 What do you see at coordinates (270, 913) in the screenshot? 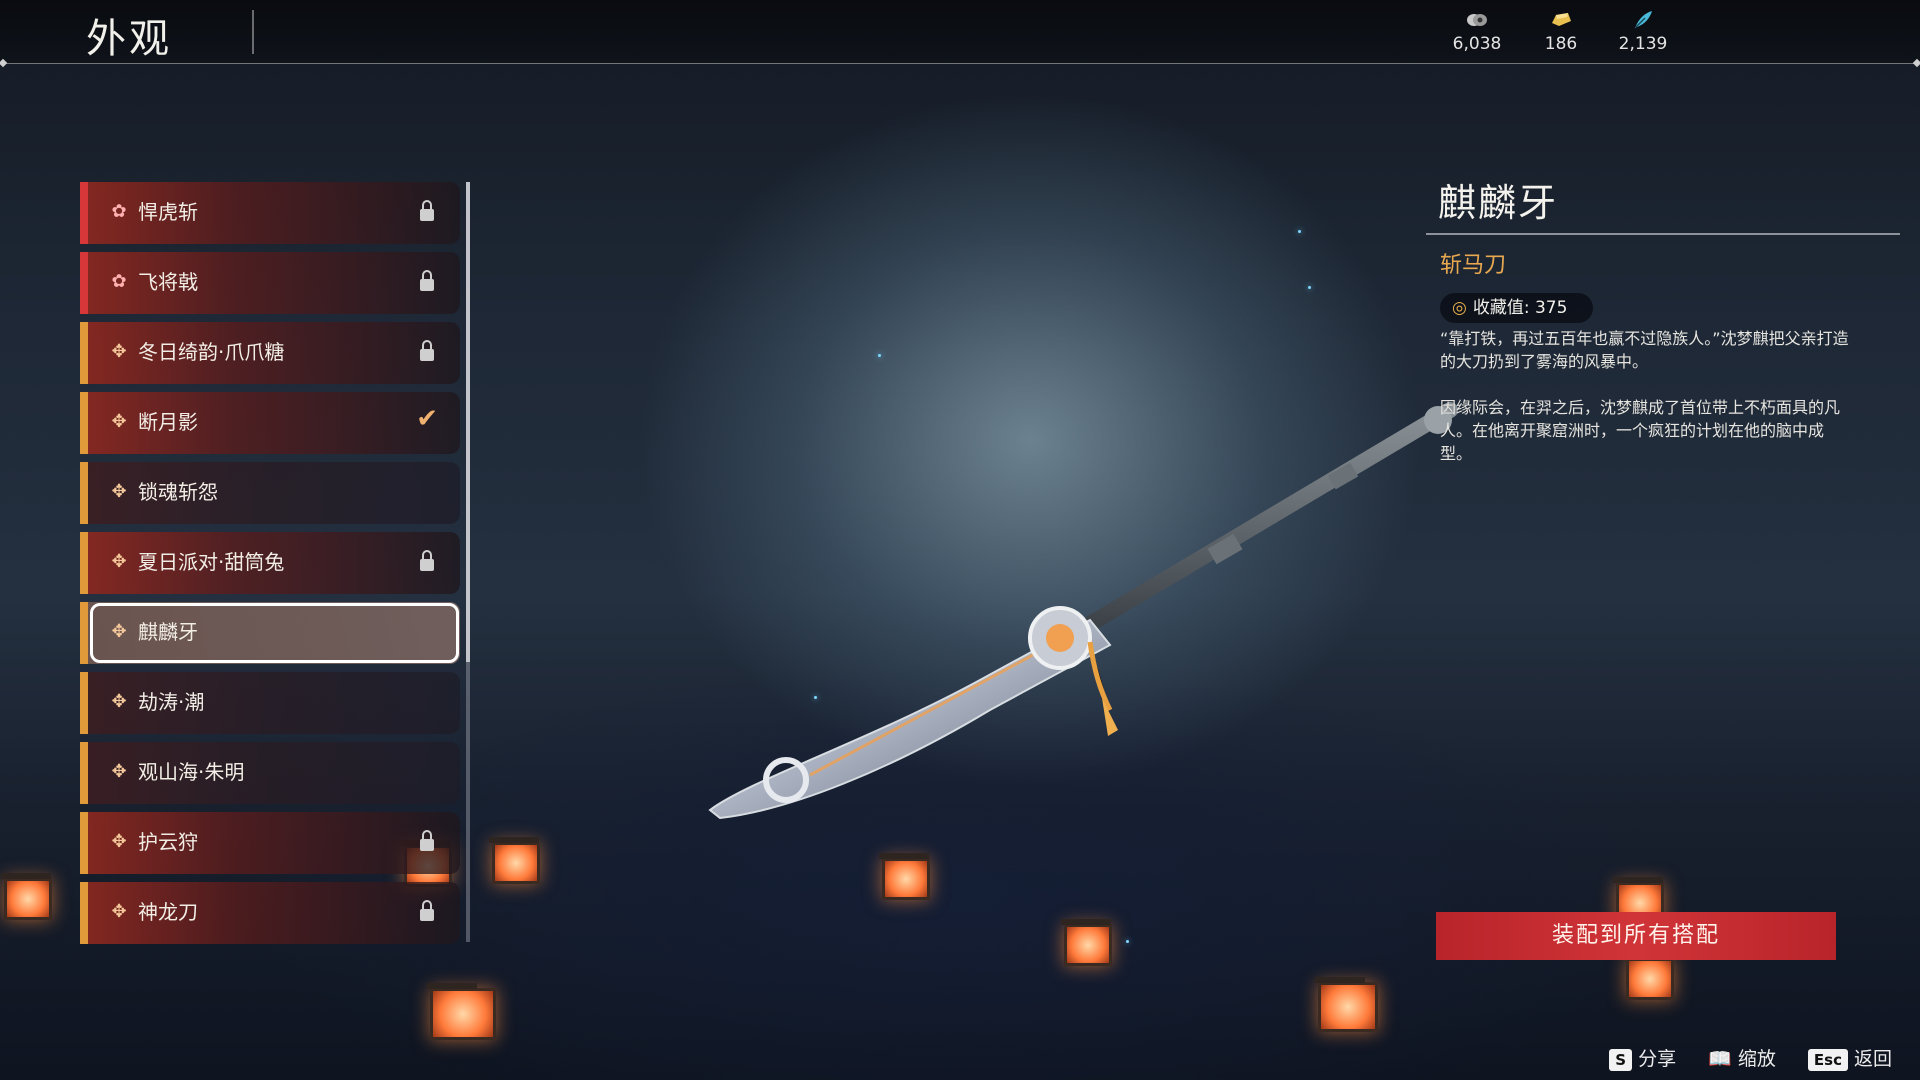
I see `list-item: ✥ 神龙刀` at bounding box center [270, 913].